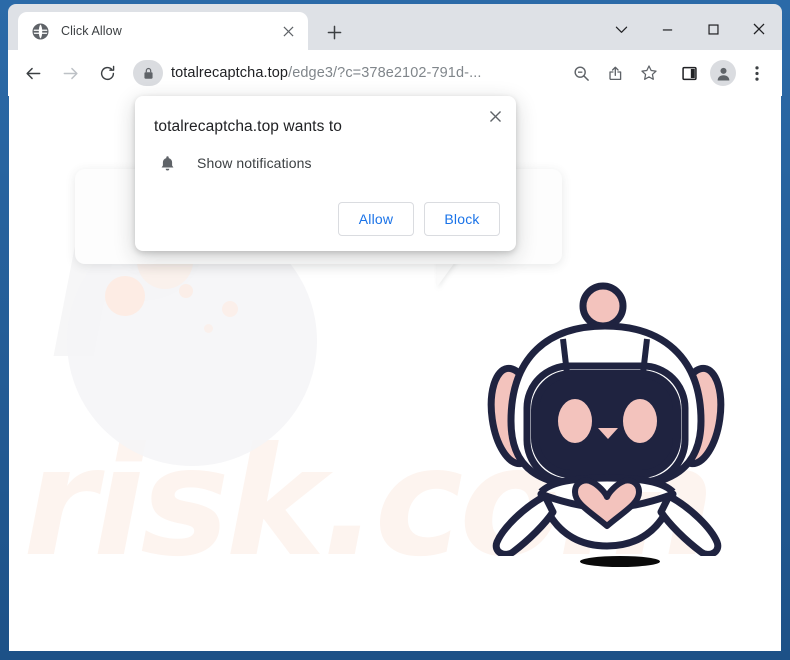  I want to click on globe-icon, so click(40, 31).